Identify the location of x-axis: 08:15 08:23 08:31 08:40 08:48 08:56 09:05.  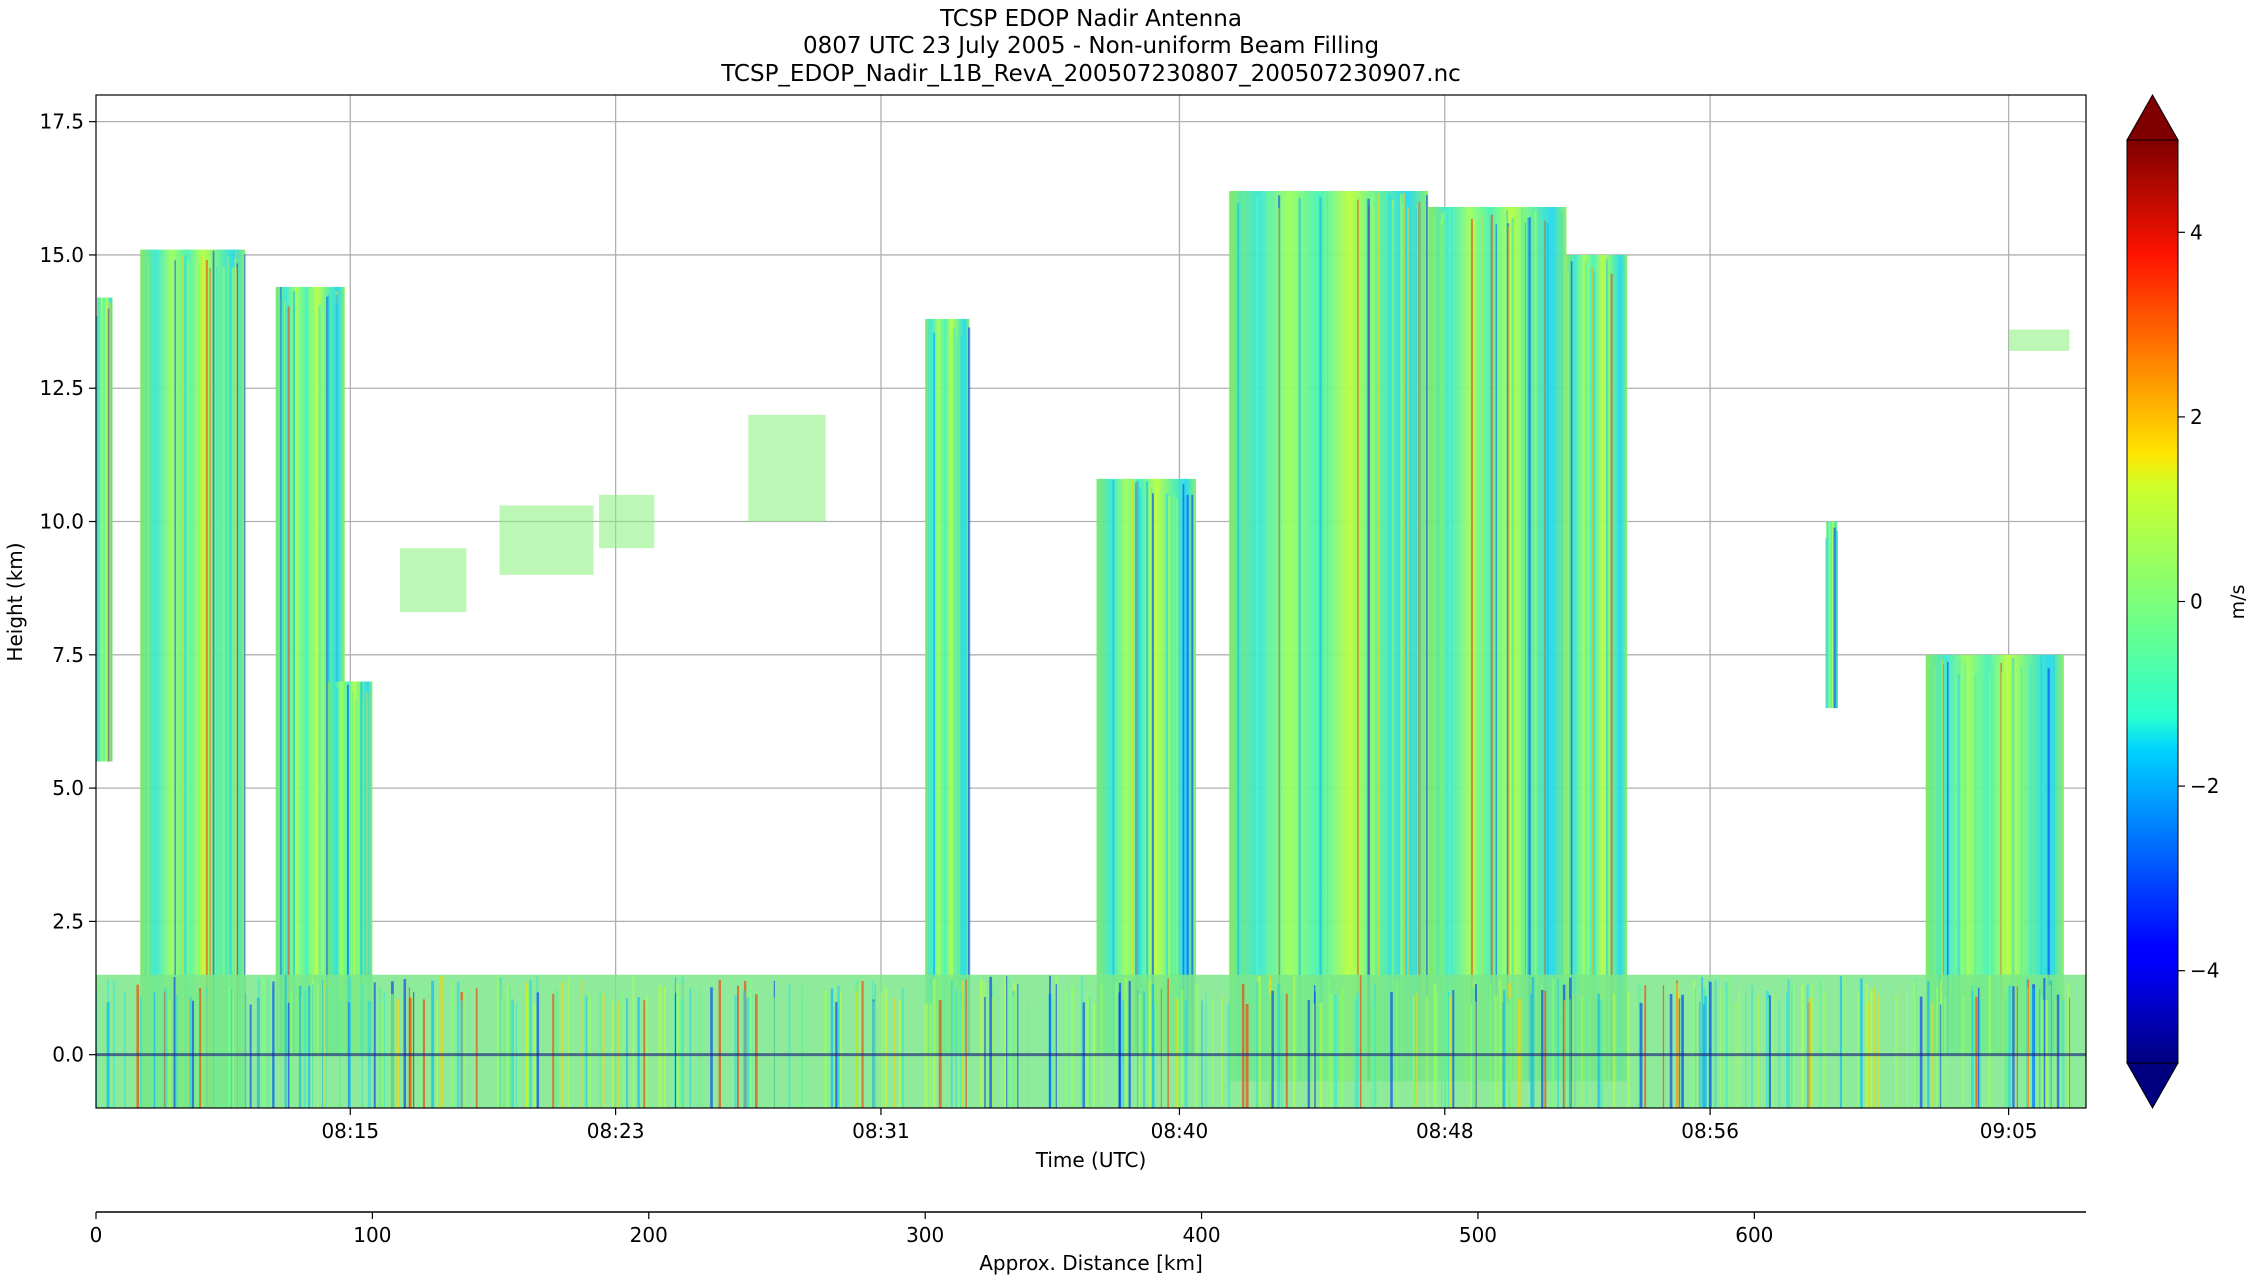
(1179, 1125).